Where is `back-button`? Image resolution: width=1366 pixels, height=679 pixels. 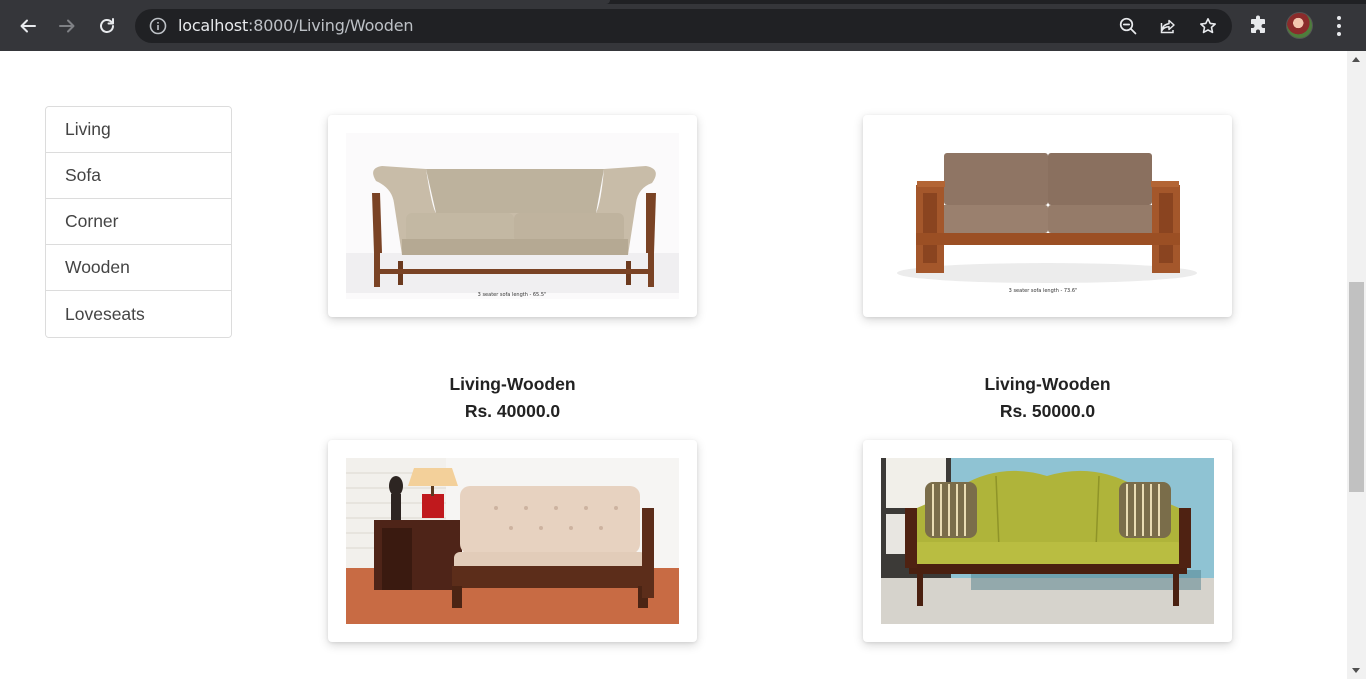 back-button is located at coordinates (28, 26).